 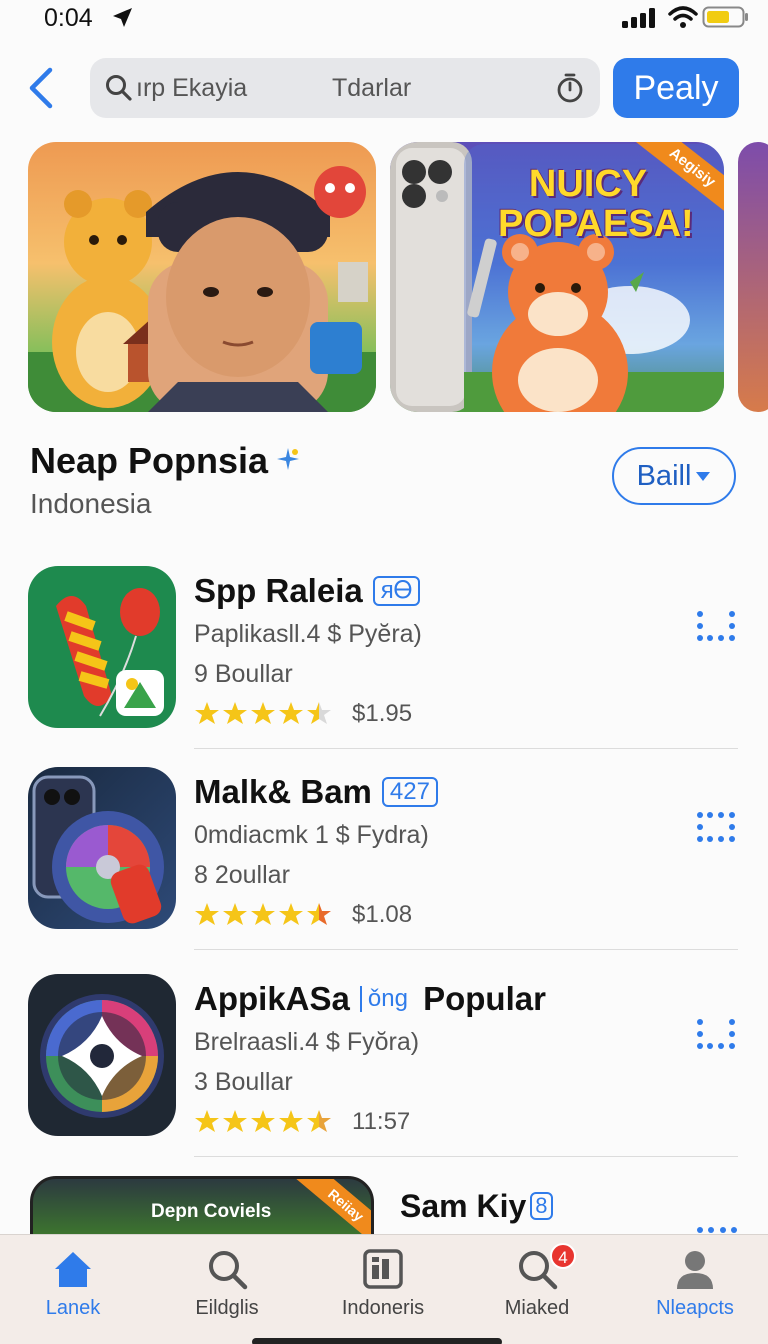 I want to click on tab-profile: Nleapcts, so click(x=695, y=1285).